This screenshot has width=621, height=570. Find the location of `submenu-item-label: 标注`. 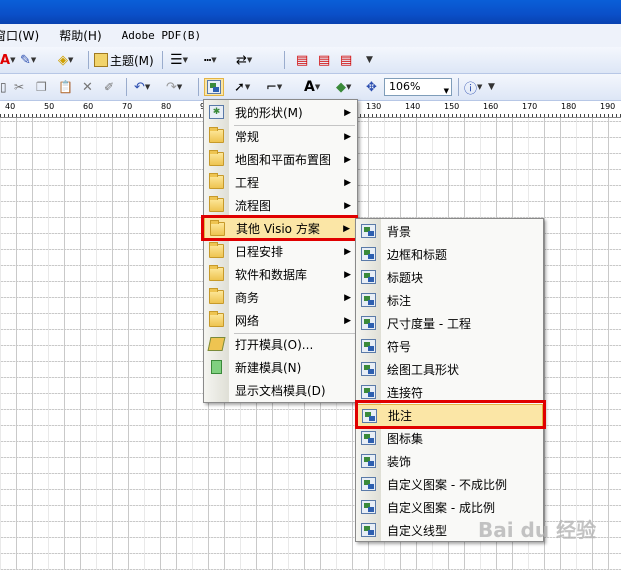

submenu-item-label: 标注 is located at coordinates (399, 301).